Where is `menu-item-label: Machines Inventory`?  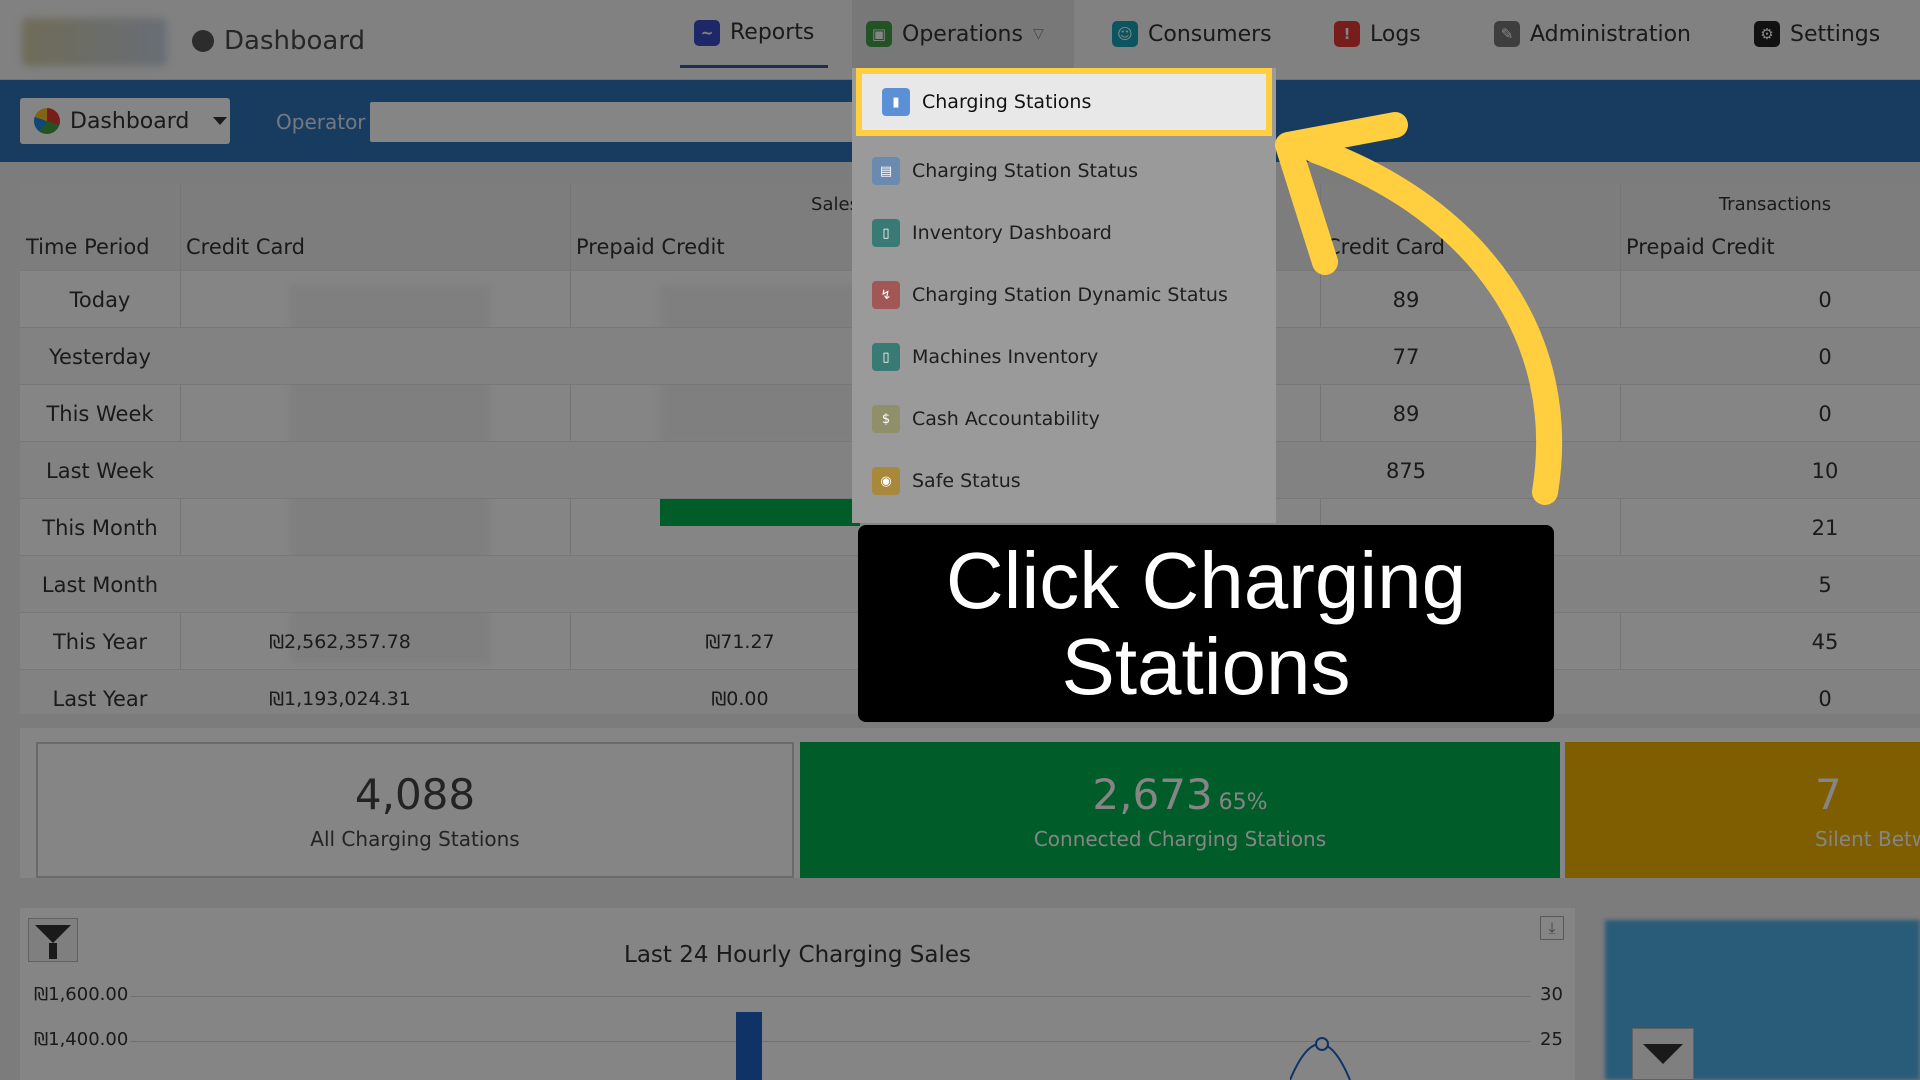
menu-item-label: Machines Inventory is located at coordinates (1005, 357).